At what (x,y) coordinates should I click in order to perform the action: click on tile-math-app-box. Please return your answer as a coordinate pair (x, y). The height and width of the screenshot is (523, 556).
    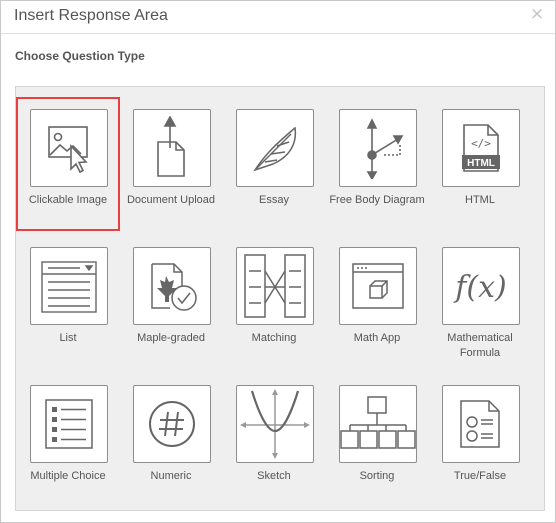
    Looking at the image, I should click on (378, 286).